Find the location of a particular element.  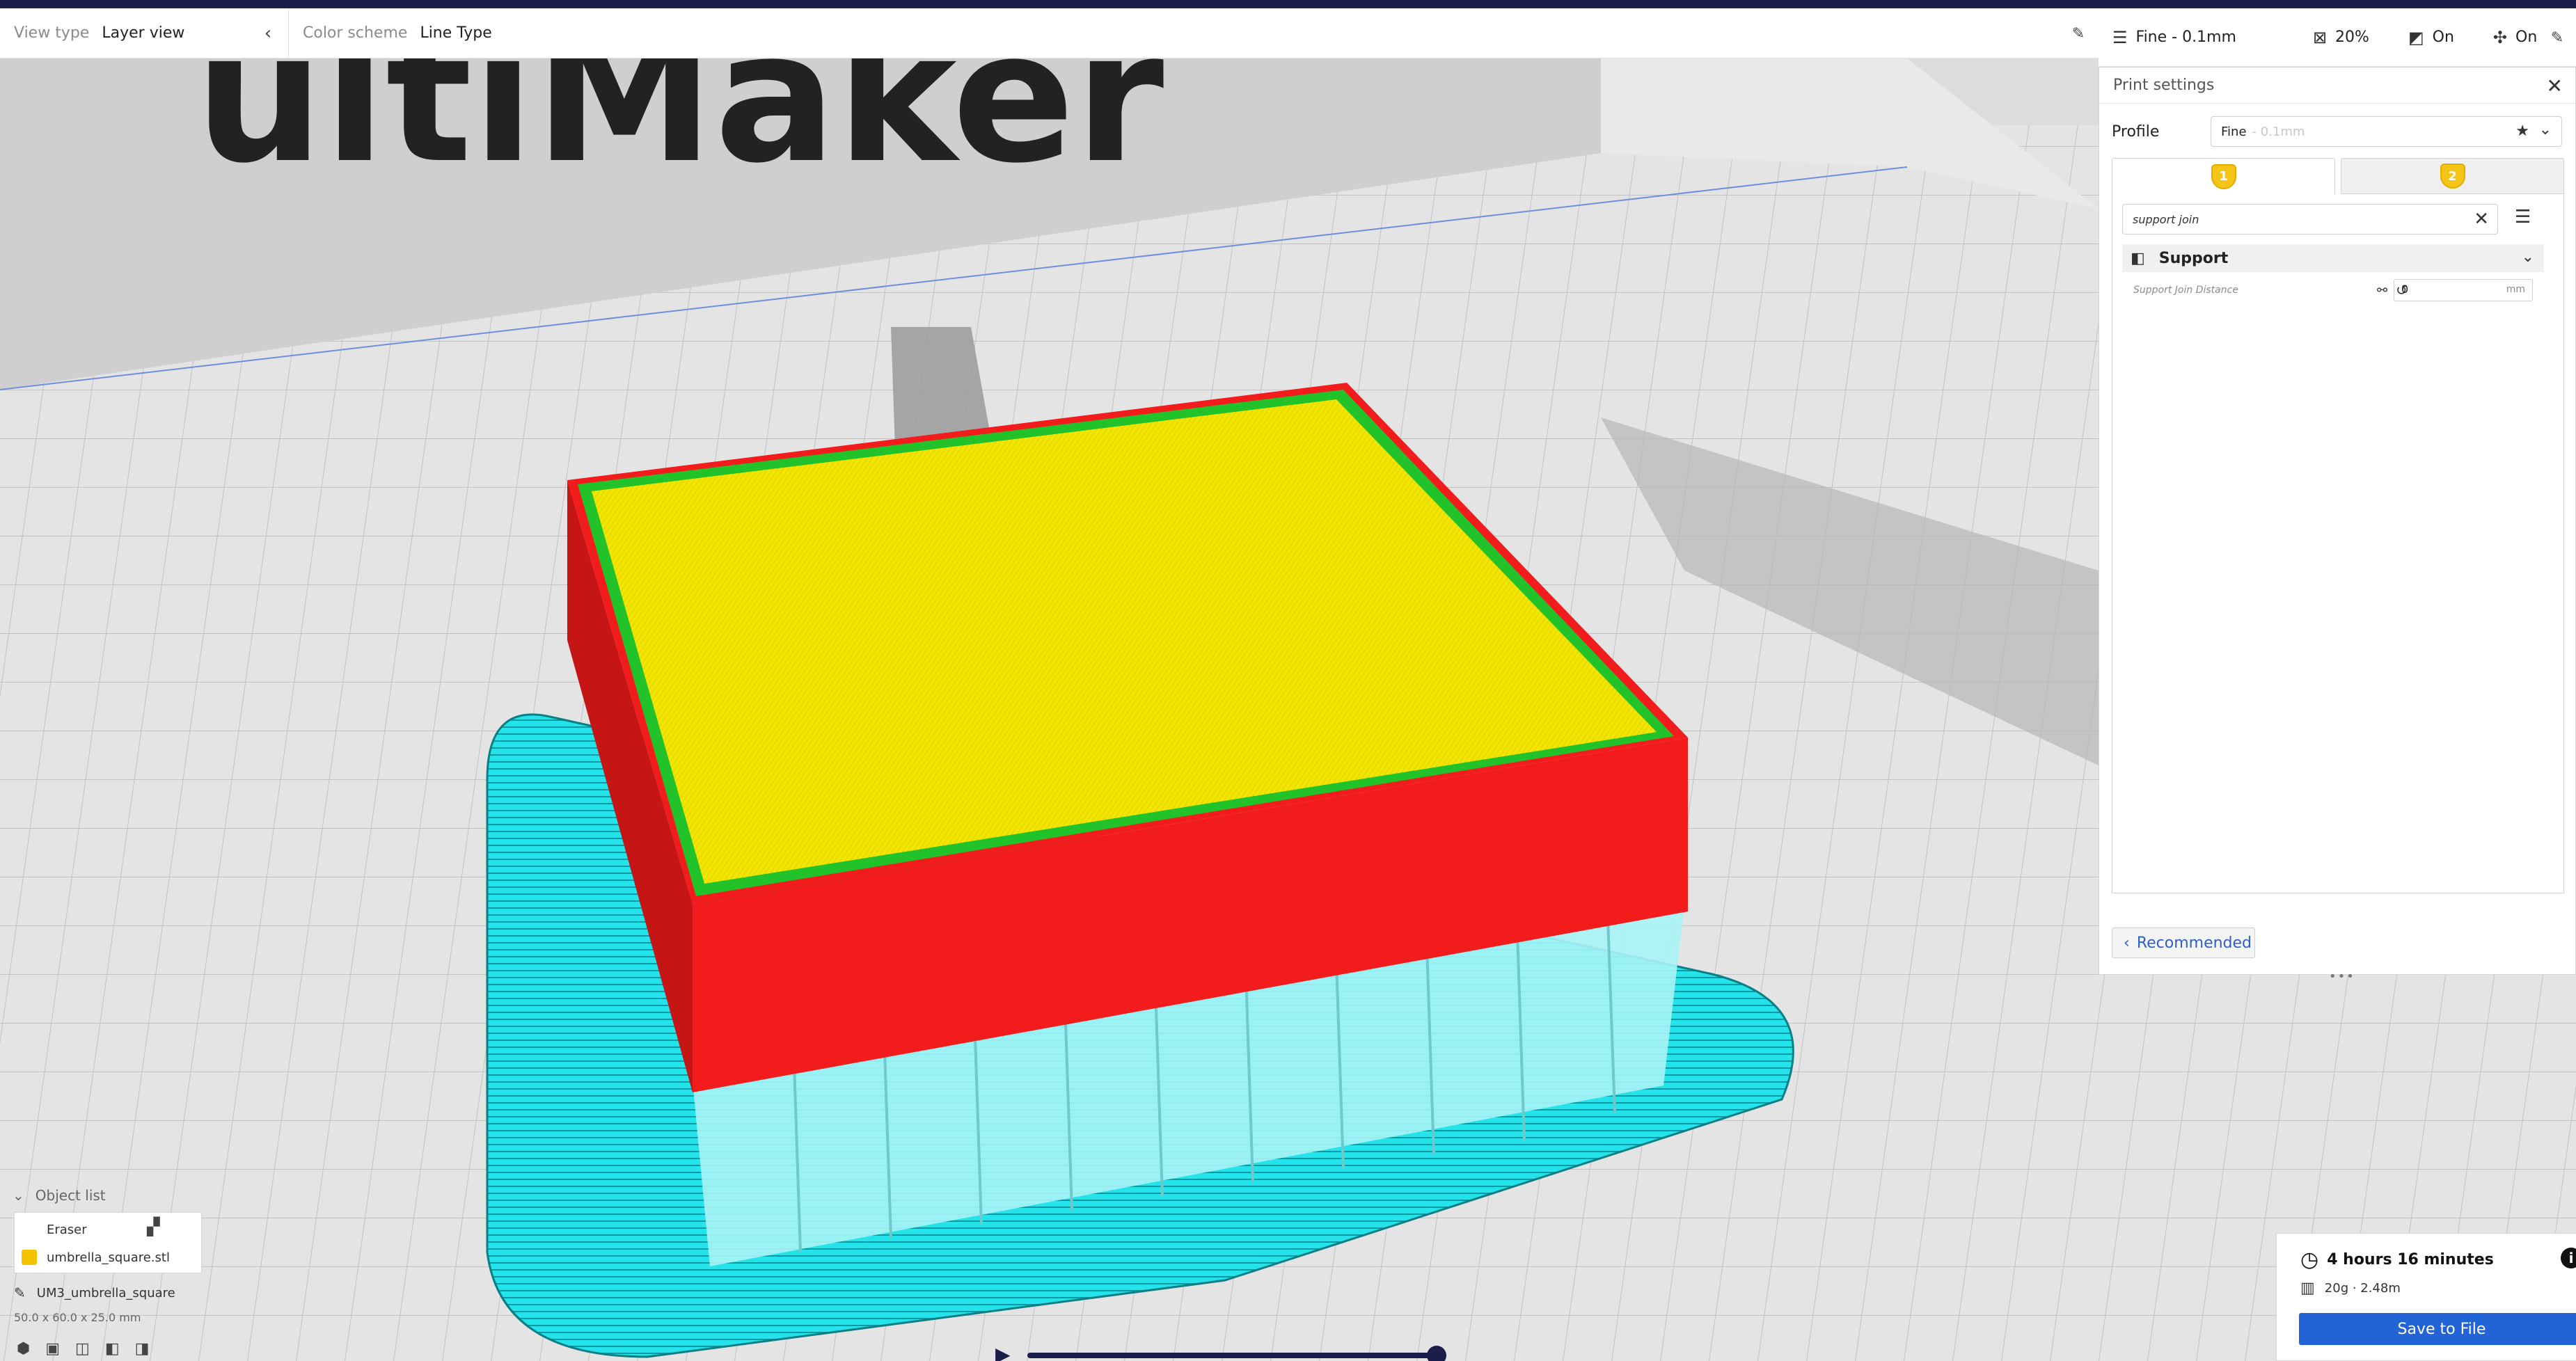

category-chevron-icon: ⌄ is located at coordinates (2527, 257).